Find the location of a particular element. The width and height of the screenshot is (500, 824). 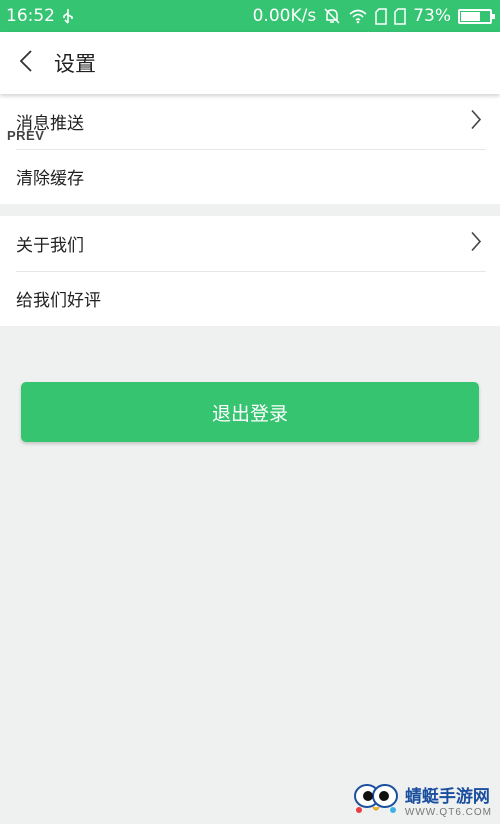

watermark-logo: 蜻蜓手游网 WWW.QT6.COM is located at coordinates (422, 800).